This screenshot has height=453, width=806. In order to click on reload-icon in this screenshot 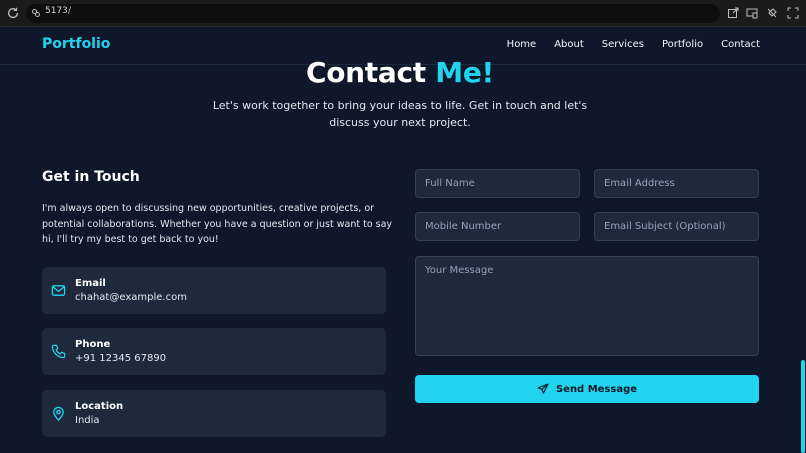, I will do `click(13, 13)`.